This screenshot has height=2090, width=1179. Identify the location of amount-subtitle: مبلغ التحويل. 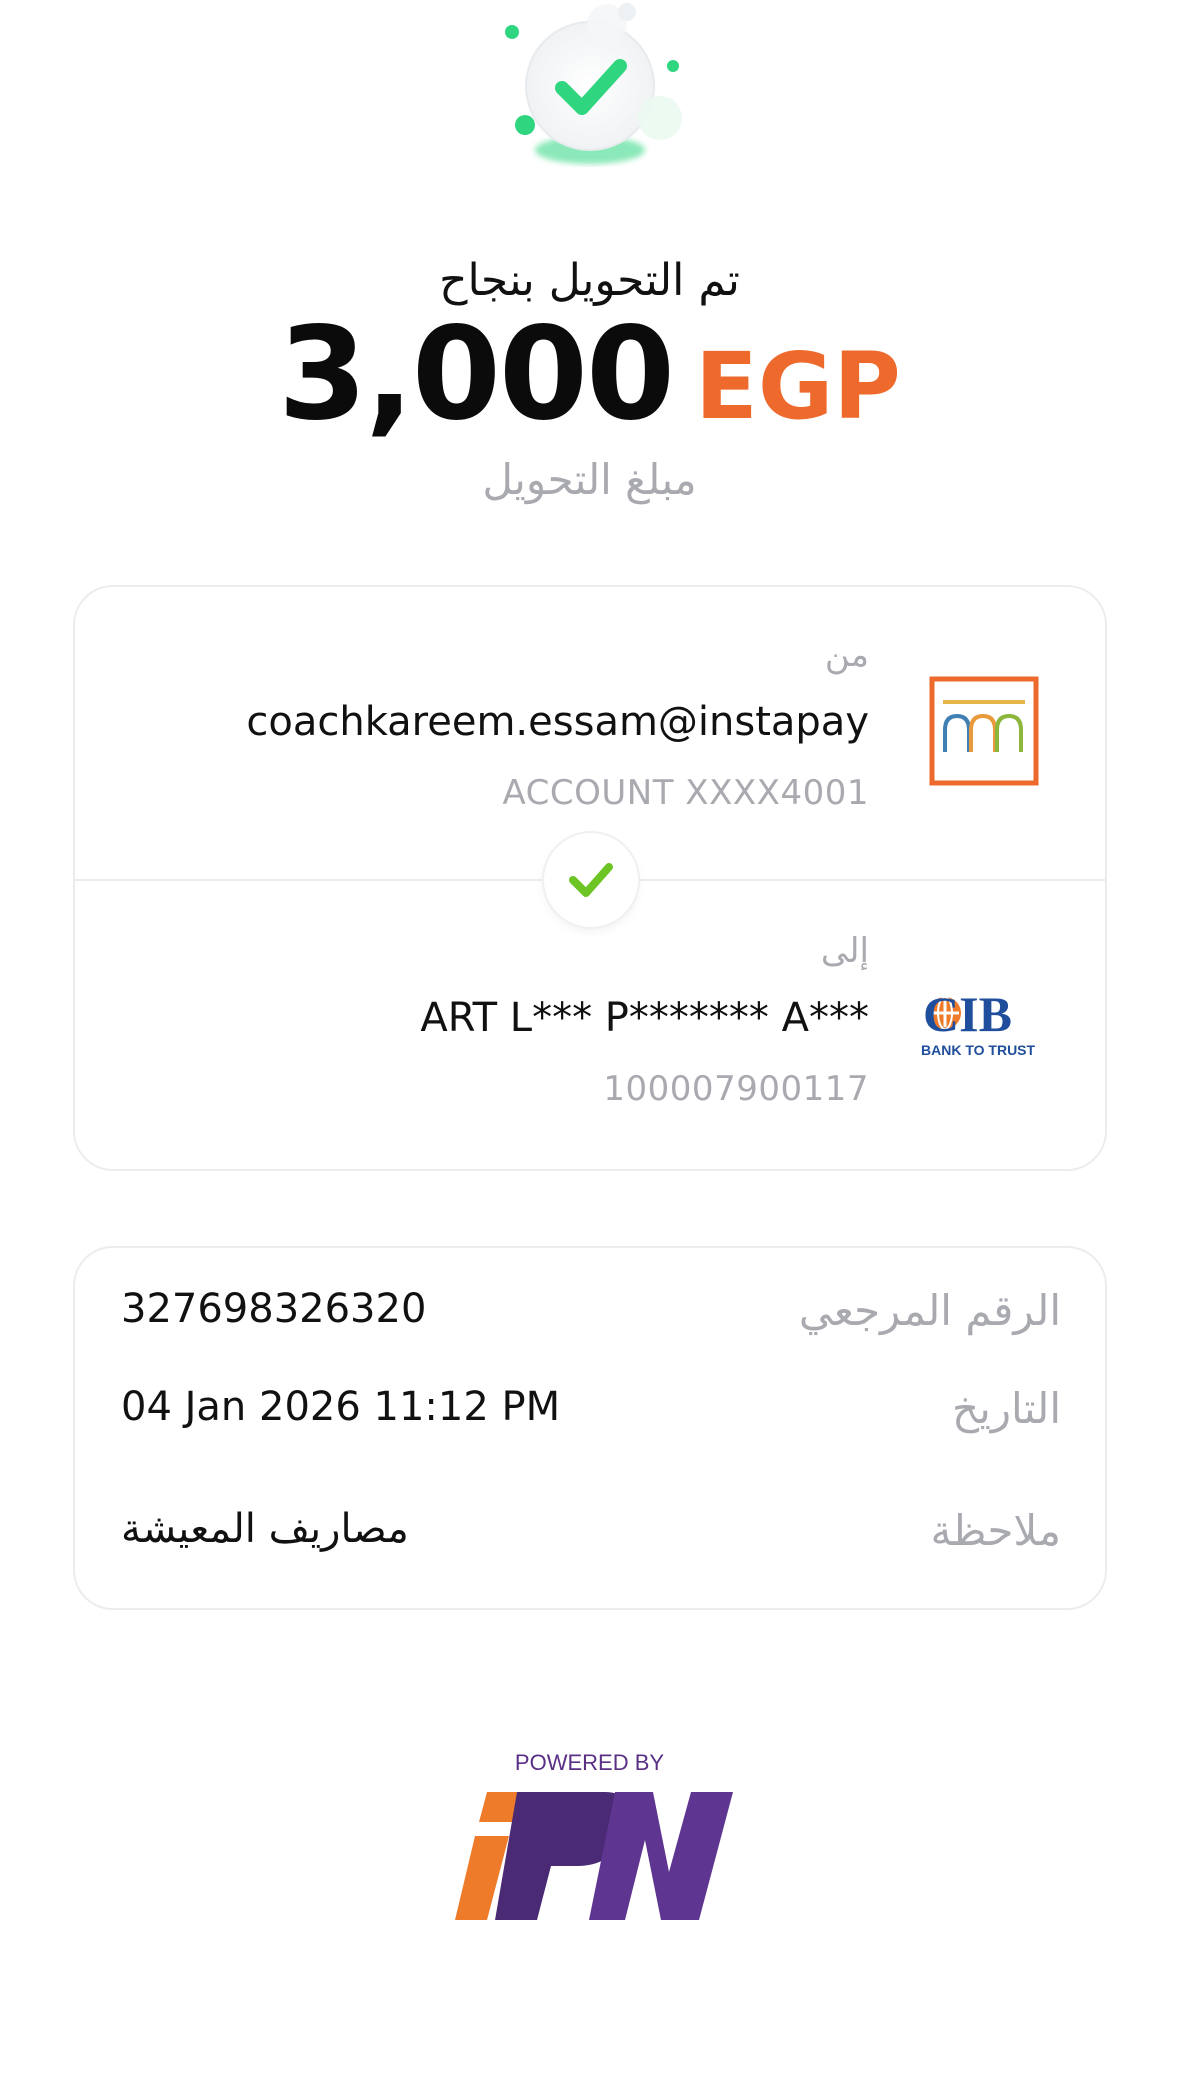
(589, 479).